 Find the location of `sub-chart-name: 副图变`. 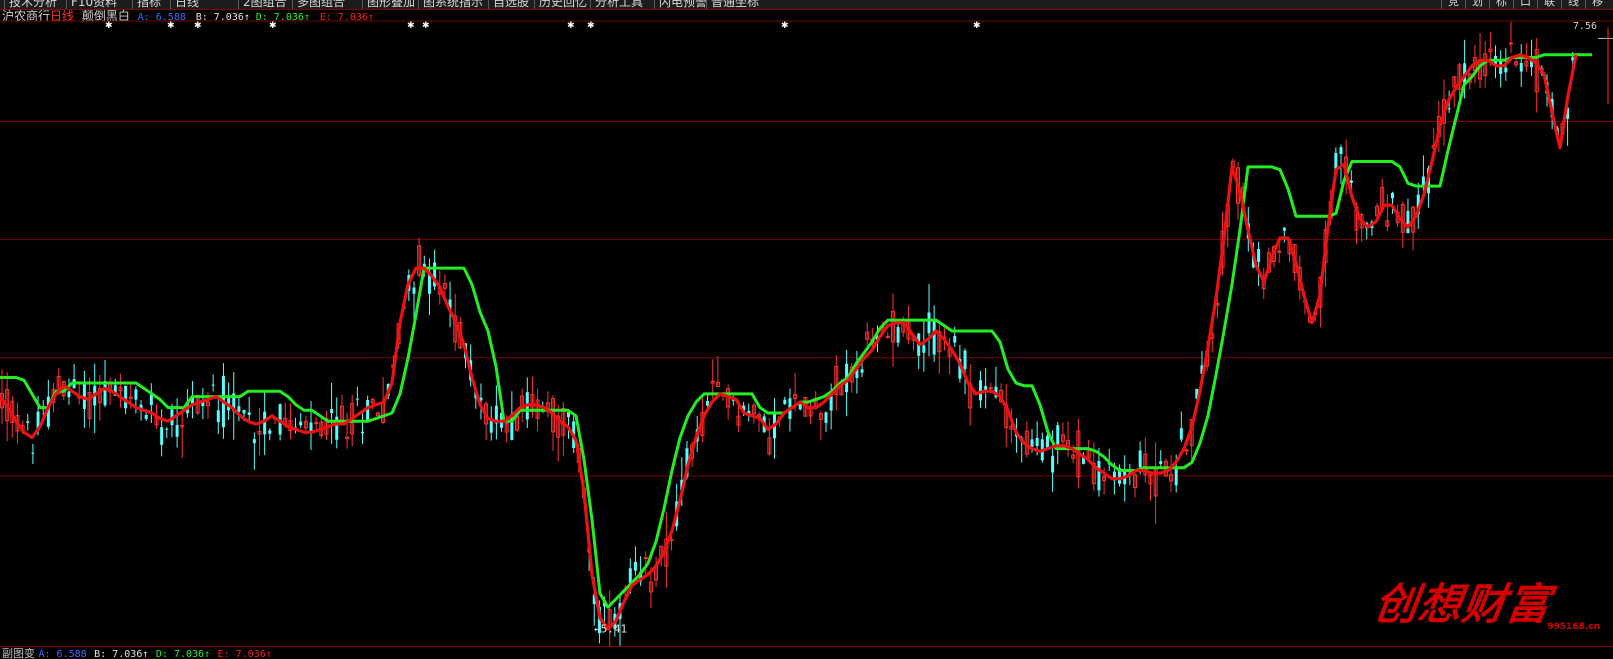

sub-chart-name: 副图变 is located at coordinates (18, 653).